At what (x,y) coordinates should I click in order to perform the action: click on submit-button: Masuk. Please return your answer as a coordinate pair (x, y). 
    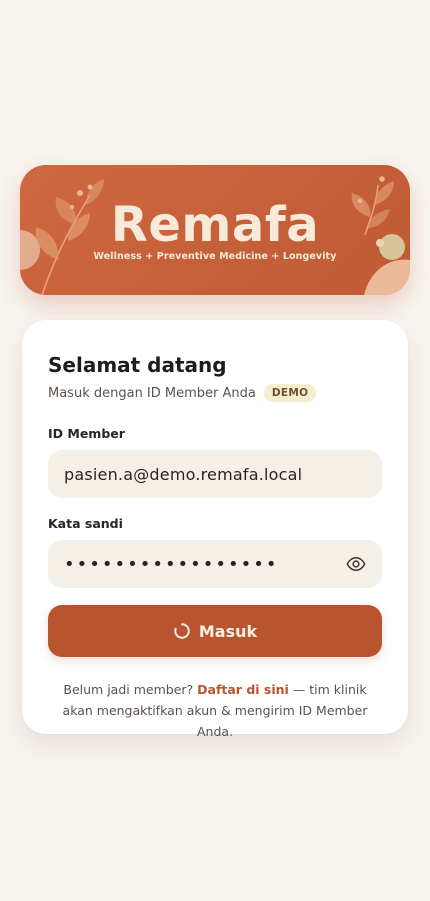
    Looking at the image, I should click on (215, 631).